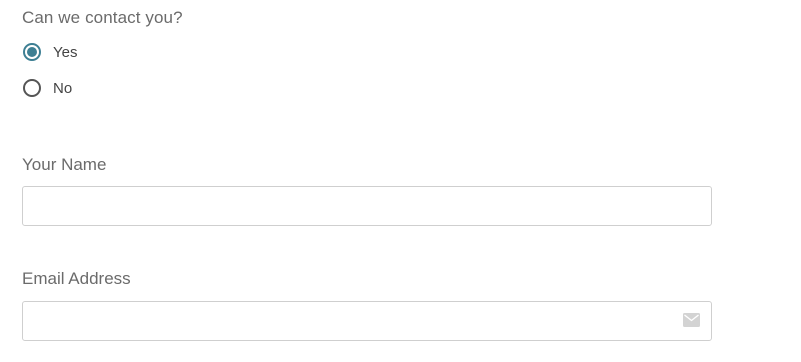 The height and width of the screenshot is (362, 801). Describe the element at coordinates (64, 164) in the screenshot. I see `name-field-label: Your Name` at that location.